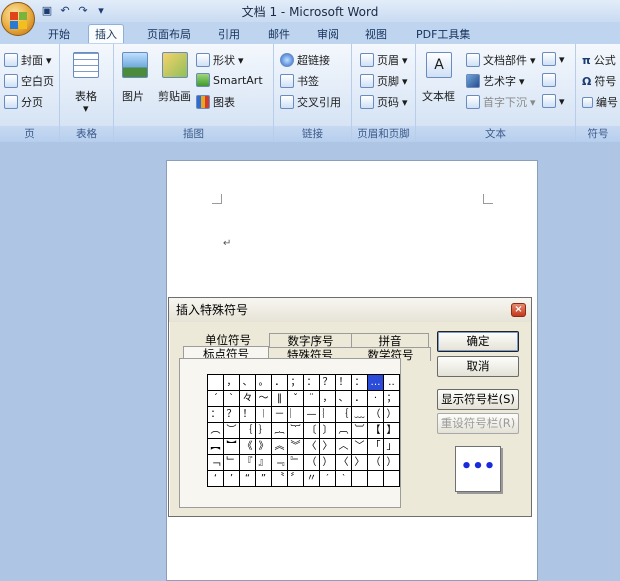 This screenshot has height=581, width=620. I want to click on symbol-cell: “, so click(248, 479).